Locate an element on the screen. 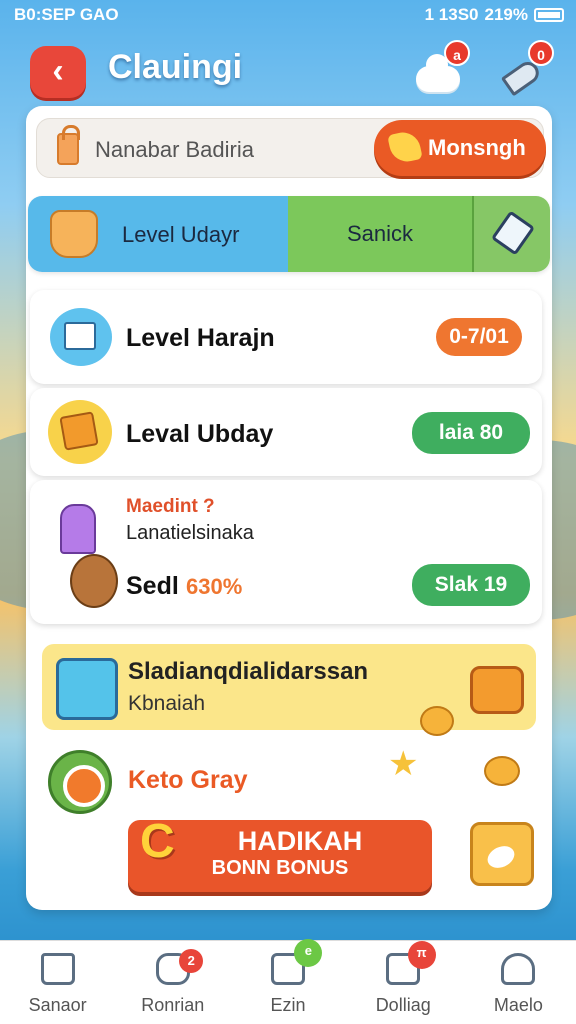  progress-badge: 0‑7/01 is located at coordinates (479, 337).